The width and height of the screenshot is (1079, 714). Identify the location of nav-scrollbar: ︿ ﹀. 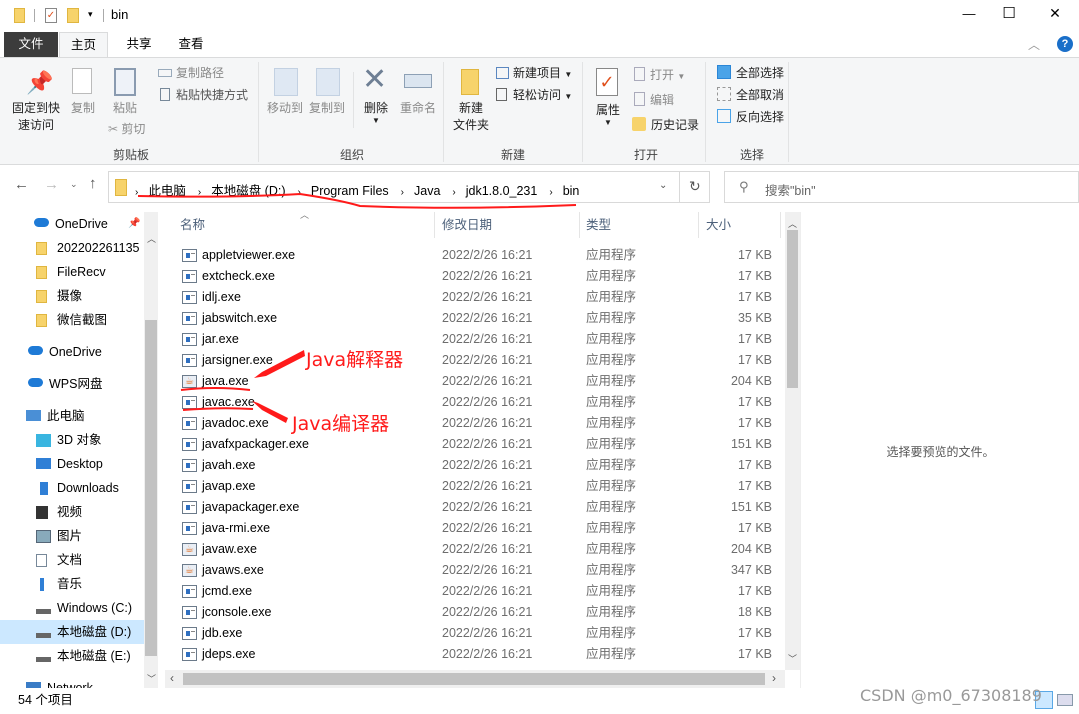
(151, 450).